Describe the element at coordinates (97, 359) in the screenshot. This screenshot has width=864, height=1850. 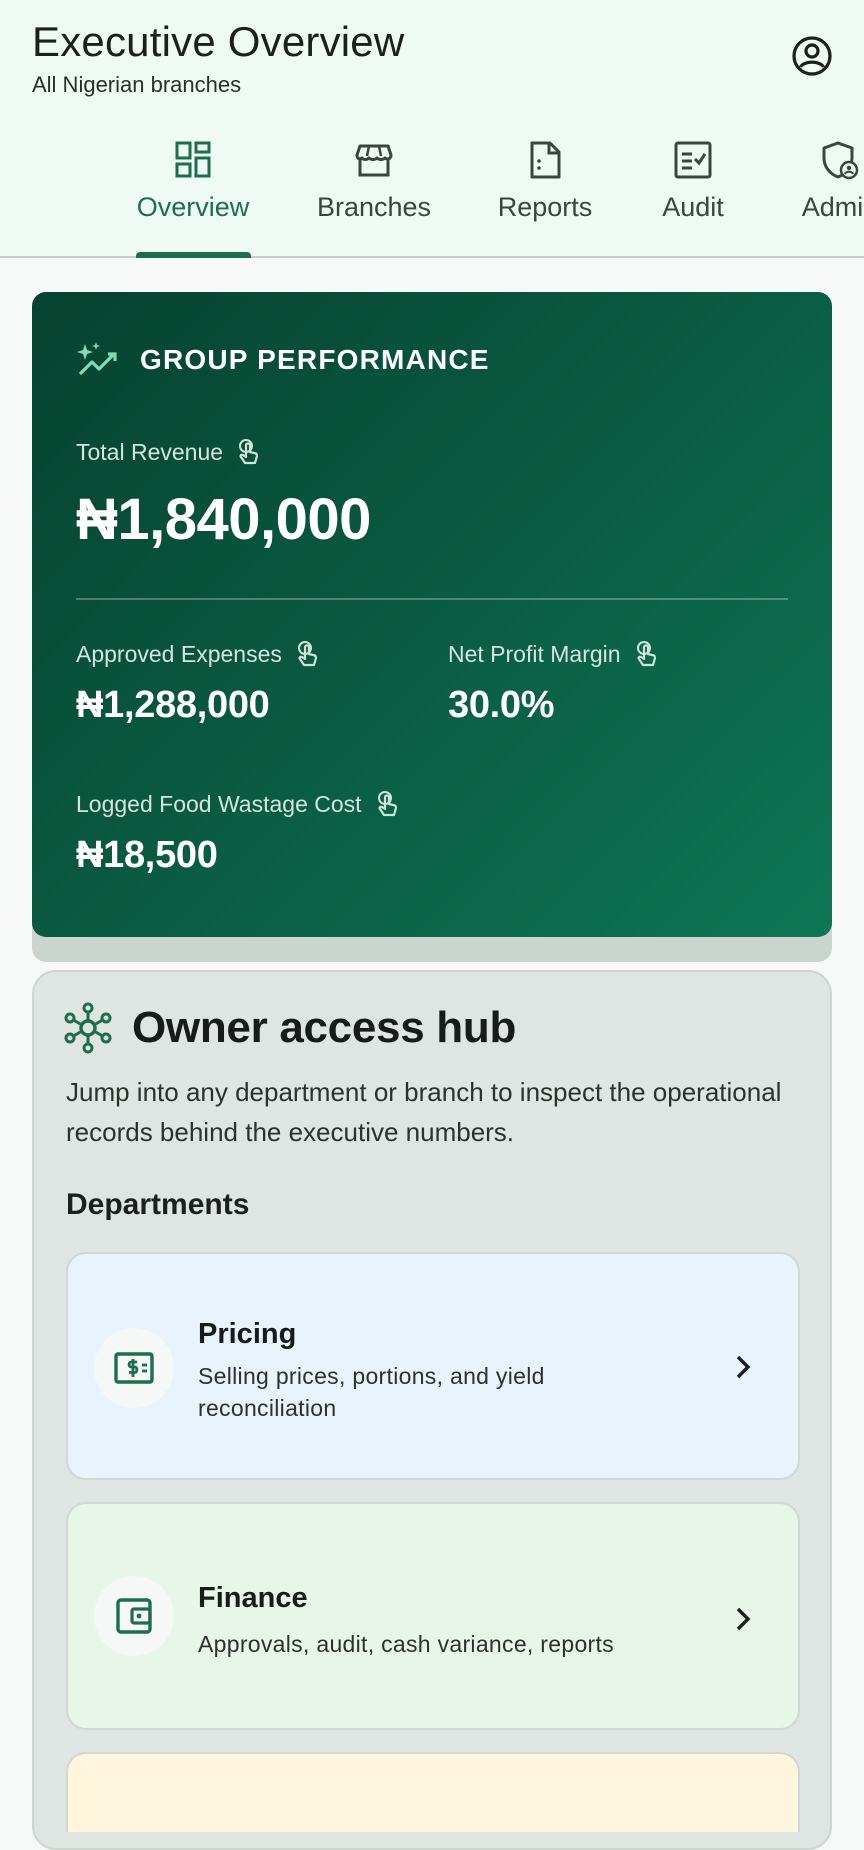
I see `trending-sparkle-icon` at that location.